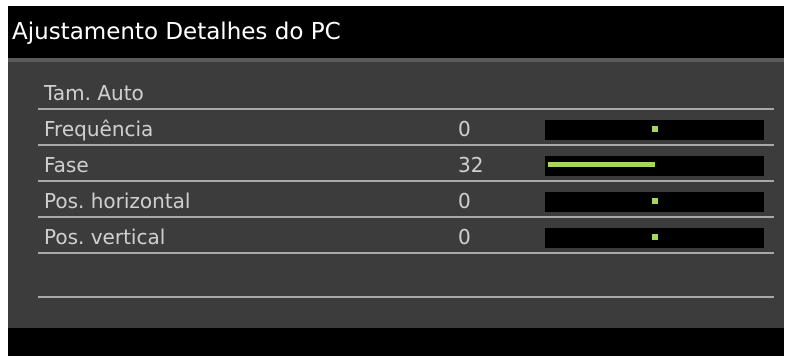  What do you see at coordinates (406, 201) in the screenshot?
I see `menu-item-horizontal-position: Pos. horizontal 0` at bounding box center [406, 201].